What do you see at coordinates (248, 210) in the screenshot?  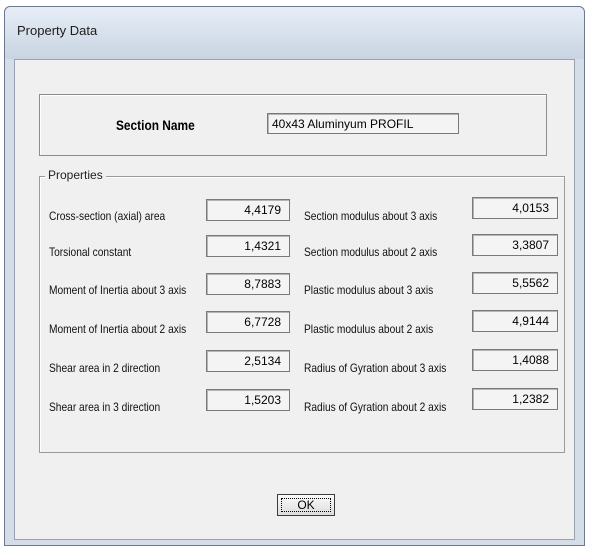 I see `cross-section-area-value: 4,4179` at bounding box center [248, 210].